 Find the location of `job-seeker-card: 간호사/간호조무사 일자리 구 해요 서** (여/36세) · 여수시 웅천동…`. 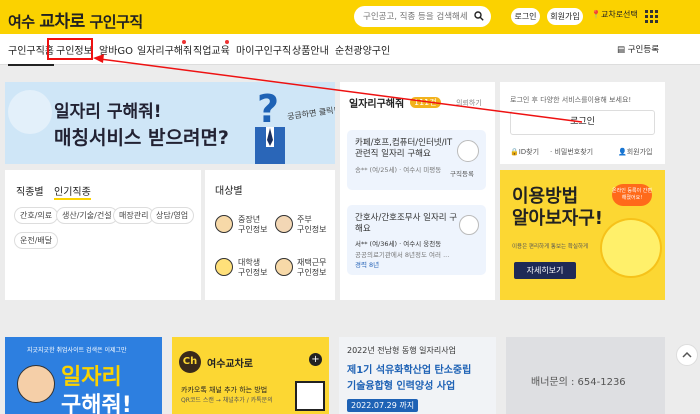

job-seeker-card: 간호사/간호조무사 일자리 구 해요 서** (여/36세) · 여수시 웅천동… is located at coordinates (416, 240).